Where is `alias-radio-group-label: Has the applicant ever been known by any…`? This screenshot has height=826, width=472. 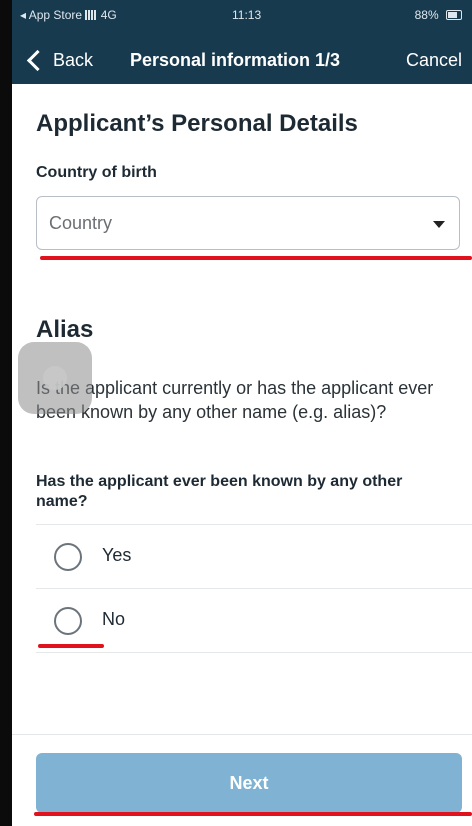 alias-radio-group-label: Has the applicant ever been known by any… is located at coordinates (219, 491).